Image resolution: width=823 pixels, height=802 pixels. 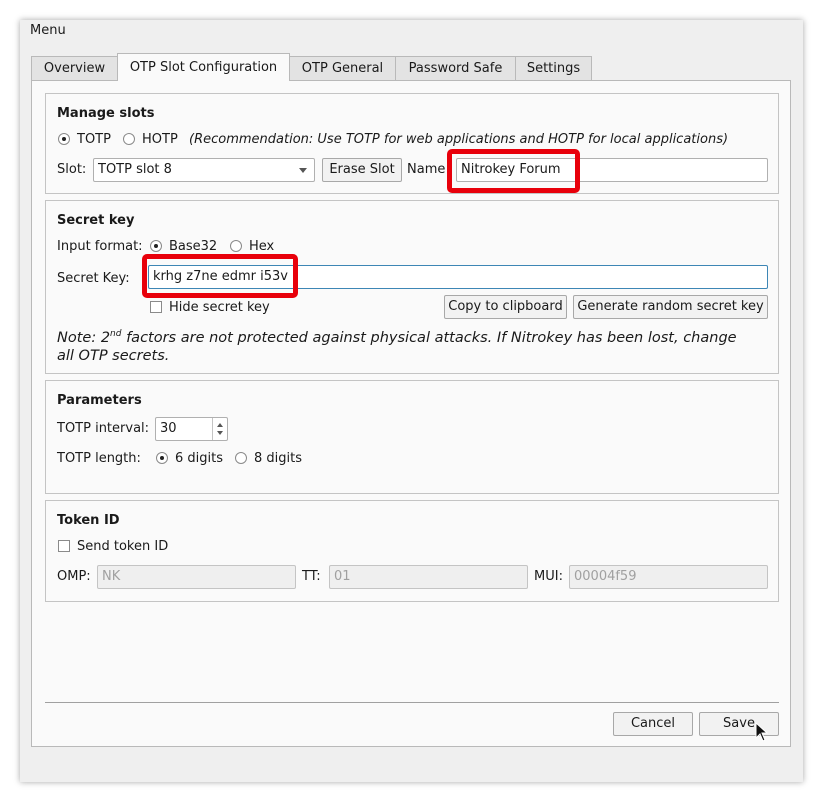 I want to click on omp-label: OMP:, so click(x=74, y=576).